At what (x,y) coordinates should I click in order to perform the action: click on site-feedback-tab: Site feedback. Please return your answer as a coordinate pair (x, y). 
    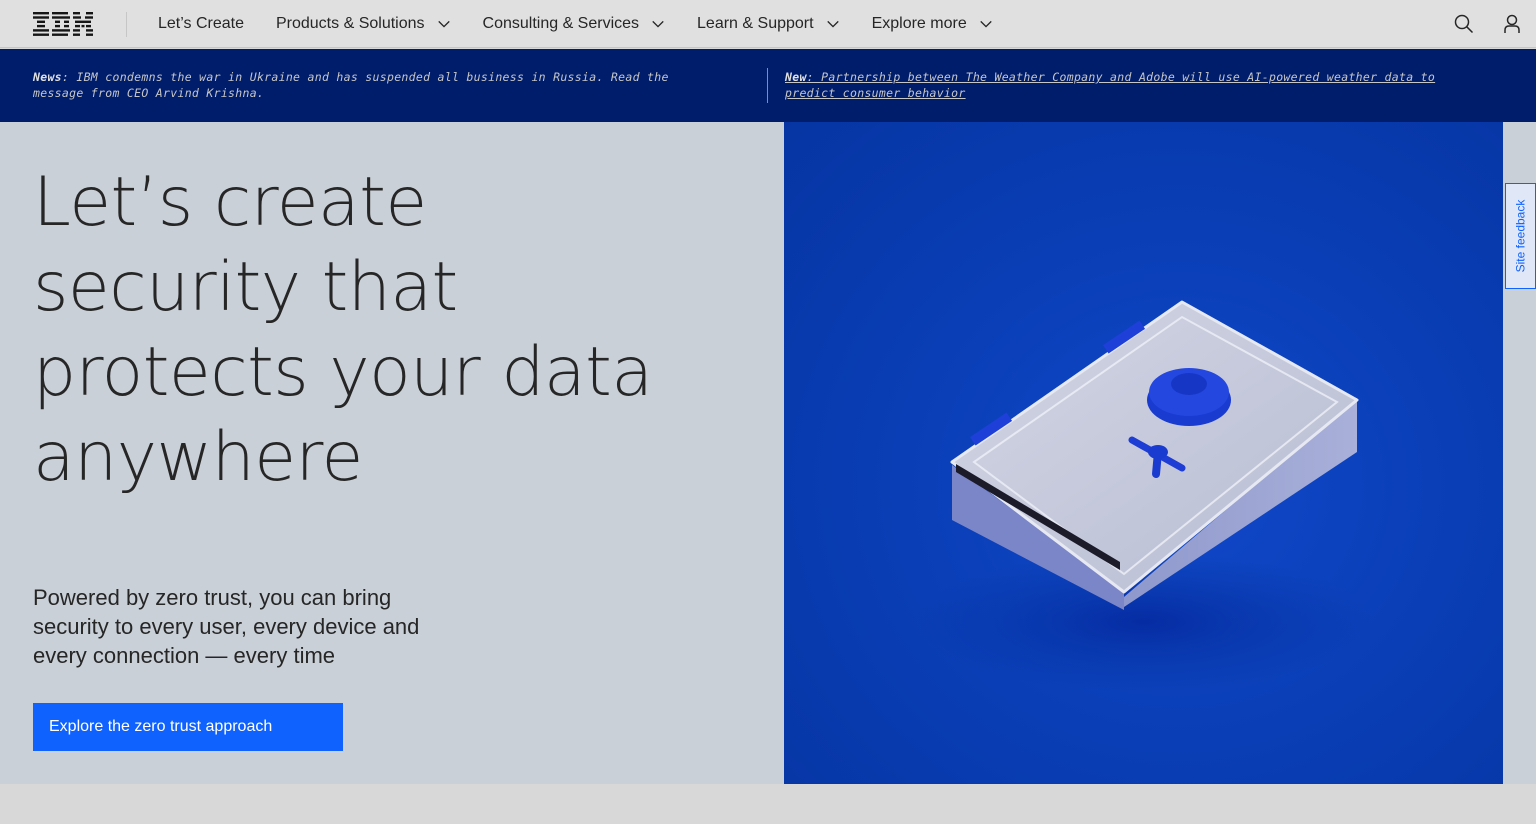
    Looking at the image, I should click on (1520, 236).